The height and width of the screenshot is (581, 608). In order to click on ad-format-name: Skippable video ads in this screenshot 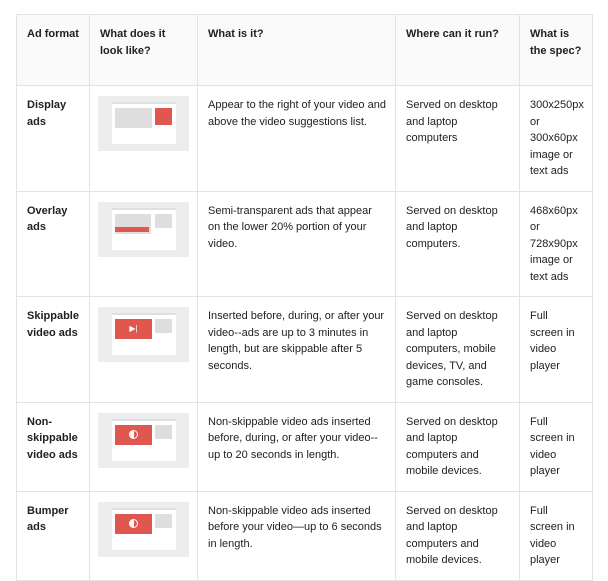, I will do `click(53, 349)`.